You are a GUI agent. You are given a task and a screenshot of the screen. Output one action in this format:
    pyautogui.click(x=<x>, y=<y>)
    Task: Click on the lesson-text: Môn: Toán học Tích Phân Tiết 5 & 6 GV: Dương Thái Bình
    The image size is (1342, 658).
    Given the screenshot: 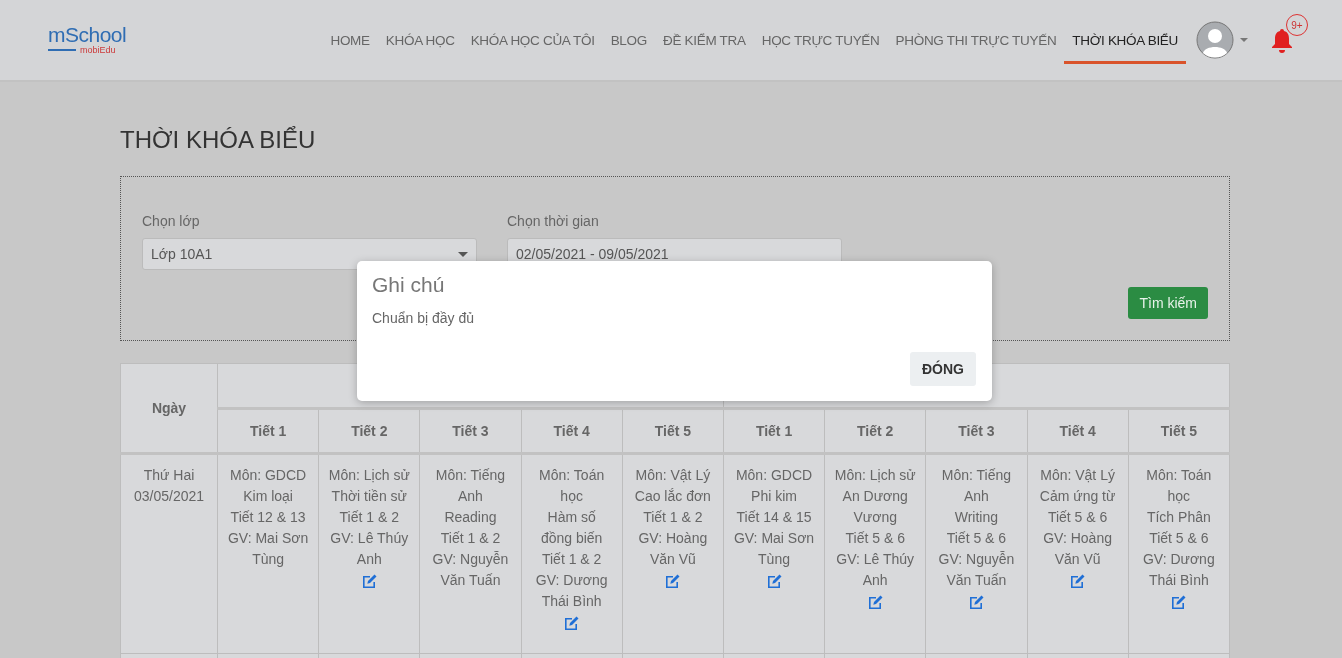 What is the action you would take?
    pyautogui.click(x=1178, y=528)
    